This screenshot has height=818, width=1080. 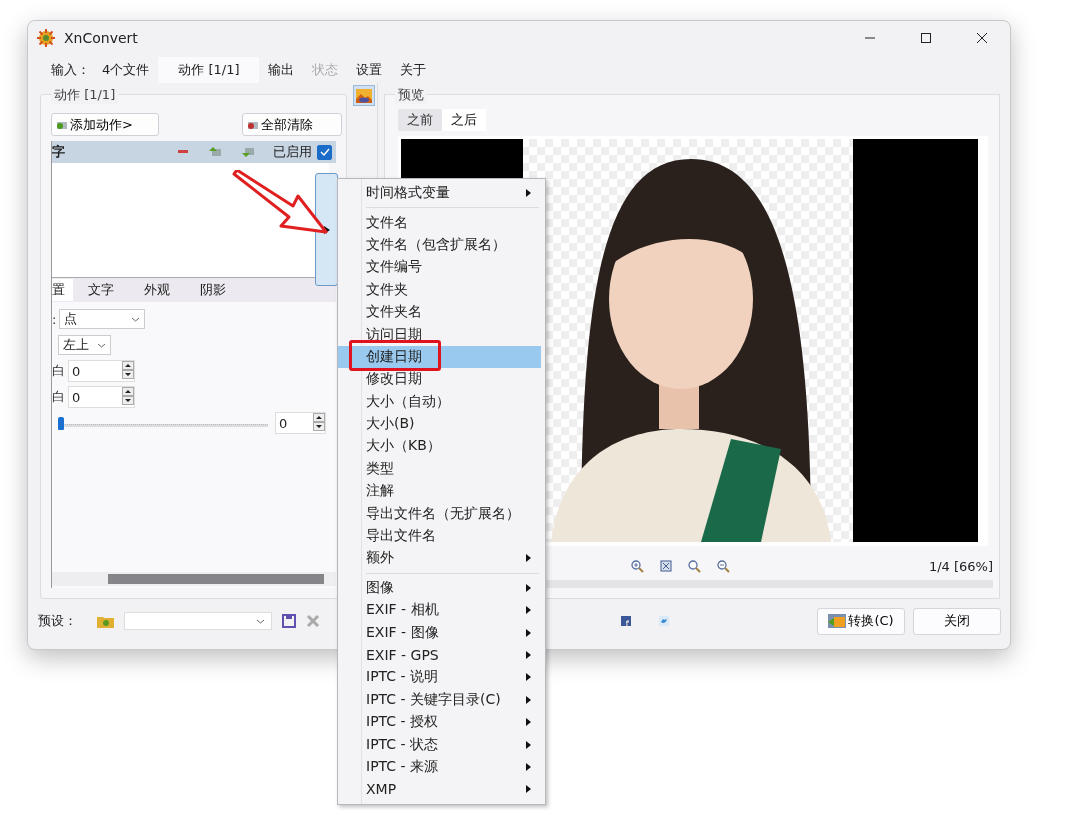 What do you see at coordinates (957, 621) in the screenshot?
I see `close-dialog-button: 关闭` at bounding box center [957, 621].